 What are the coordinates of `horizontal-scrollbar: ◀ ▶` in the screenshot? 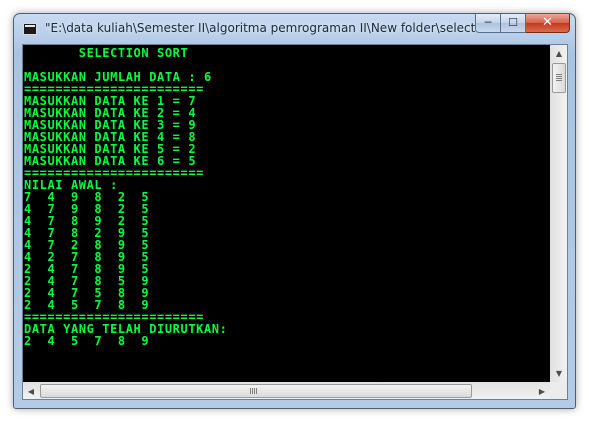 It's located at (286, 390).